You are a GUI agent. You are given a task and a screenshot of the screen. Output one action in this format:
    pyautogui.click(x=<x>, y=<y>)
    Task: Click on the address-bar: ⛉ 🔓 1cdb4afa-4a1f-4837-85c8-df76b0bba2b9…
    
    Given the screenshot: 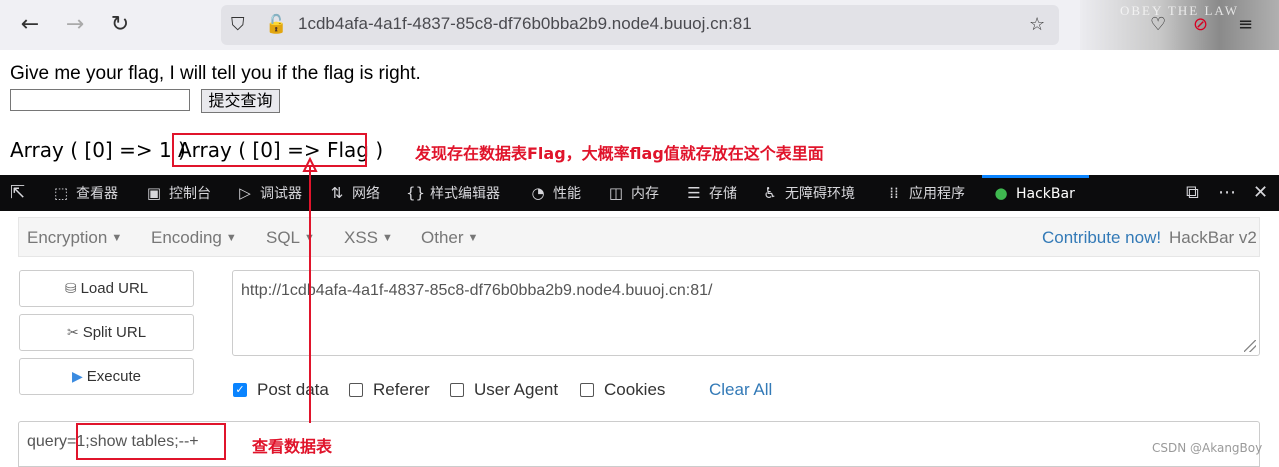 What is the action you would take?
    pyautogui.click(x=640, y=25)
    